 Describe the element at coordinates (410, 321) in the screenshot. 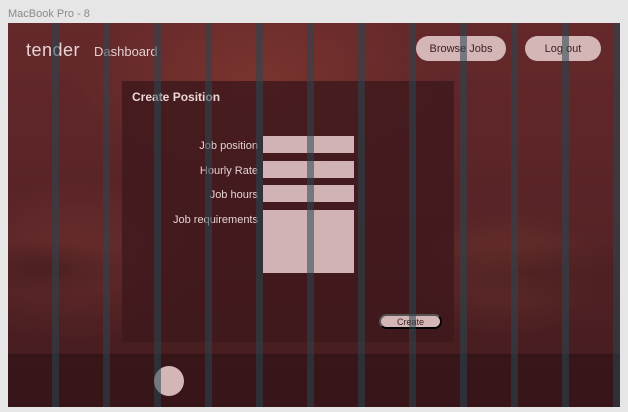

I see `create-button: Create` at that location.